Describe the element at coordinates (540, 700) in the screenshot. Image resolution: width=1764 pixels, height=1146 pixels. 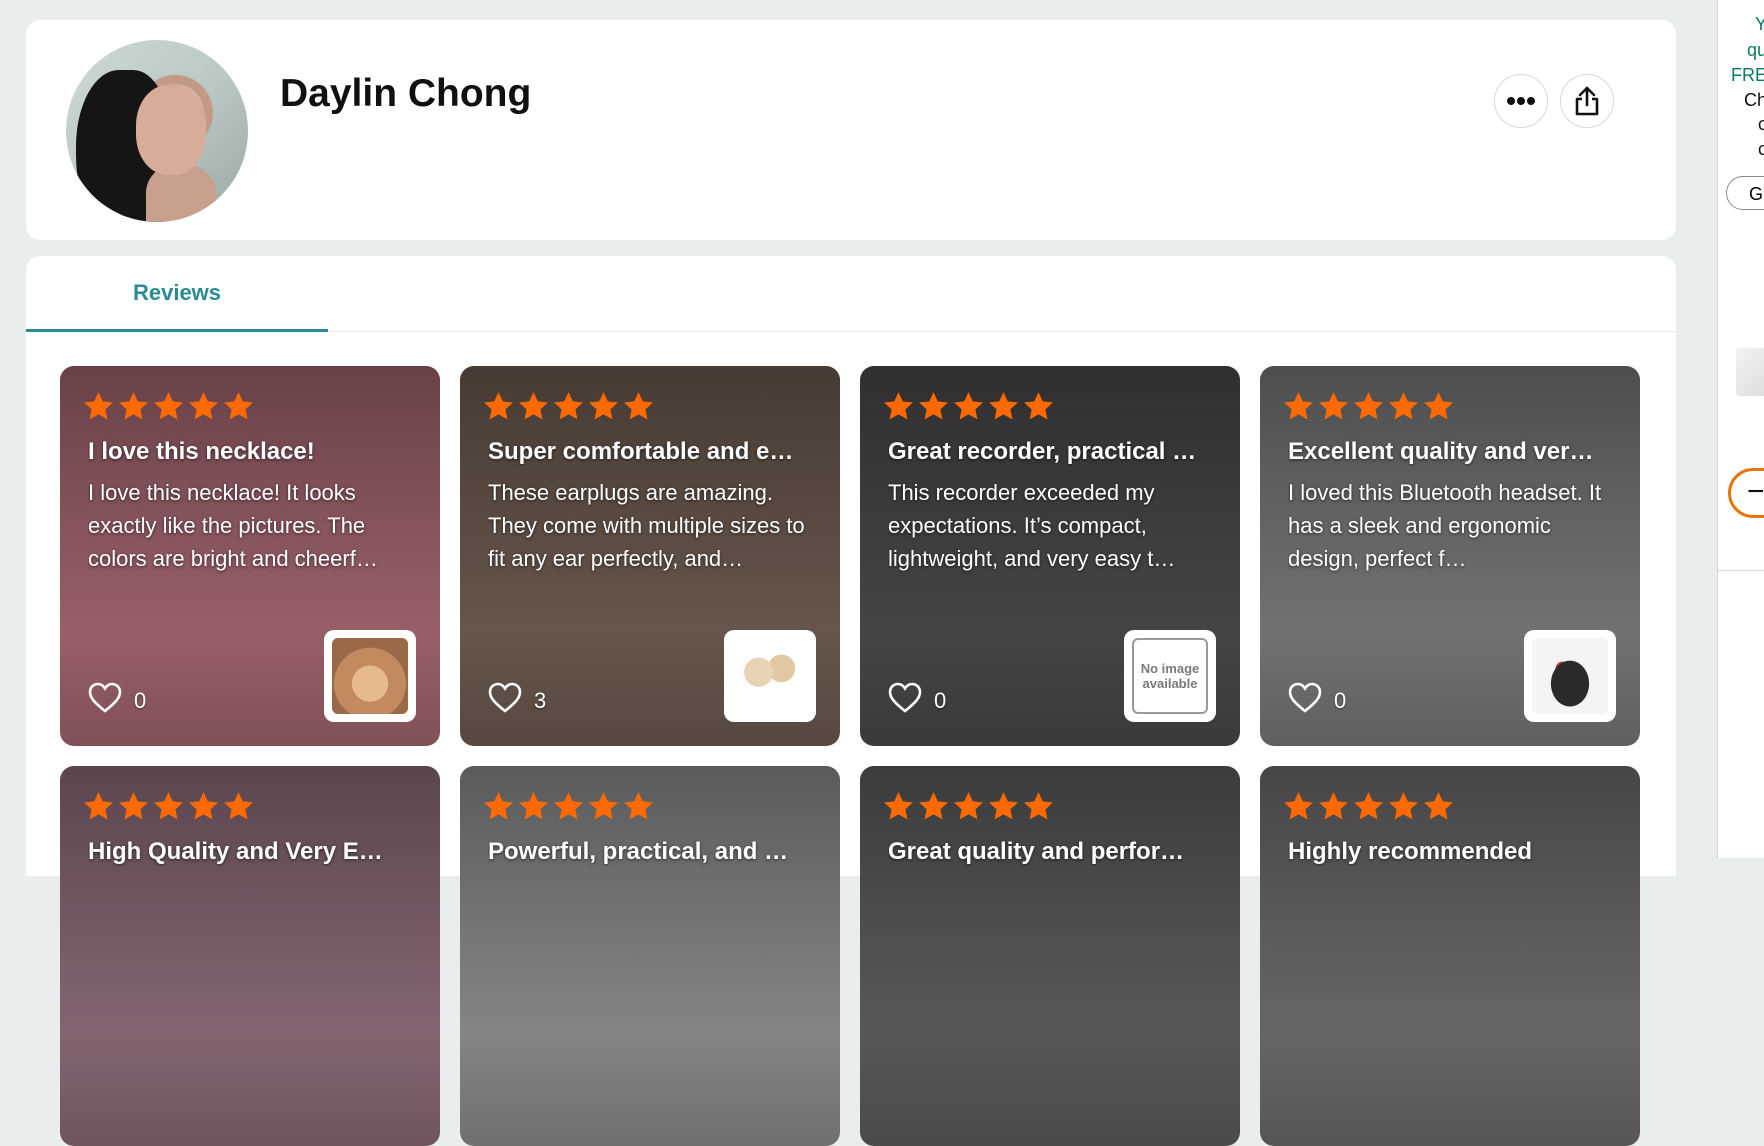
I see `like-count: 3` at that location.